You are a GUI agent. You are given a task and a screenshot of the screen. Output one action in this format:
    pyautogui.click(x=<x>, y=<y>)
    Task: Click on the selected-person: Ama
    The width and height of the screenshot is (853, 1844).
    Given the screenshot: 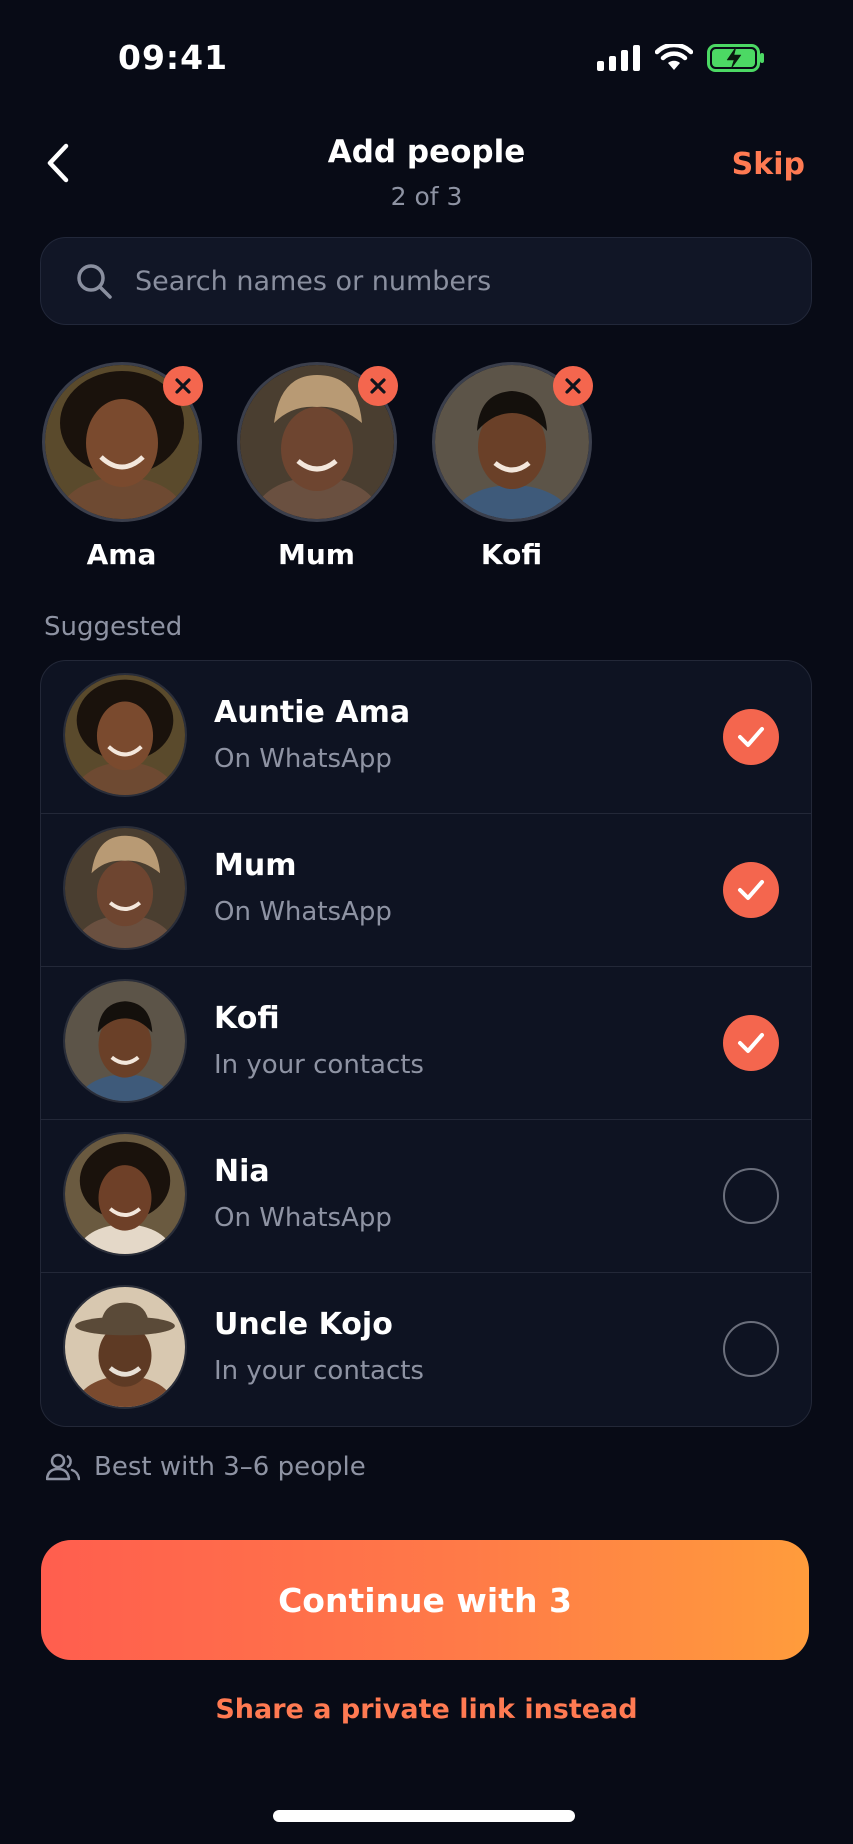 What is the action you would take?
    pyautogui.click(x=121, y=466)
    